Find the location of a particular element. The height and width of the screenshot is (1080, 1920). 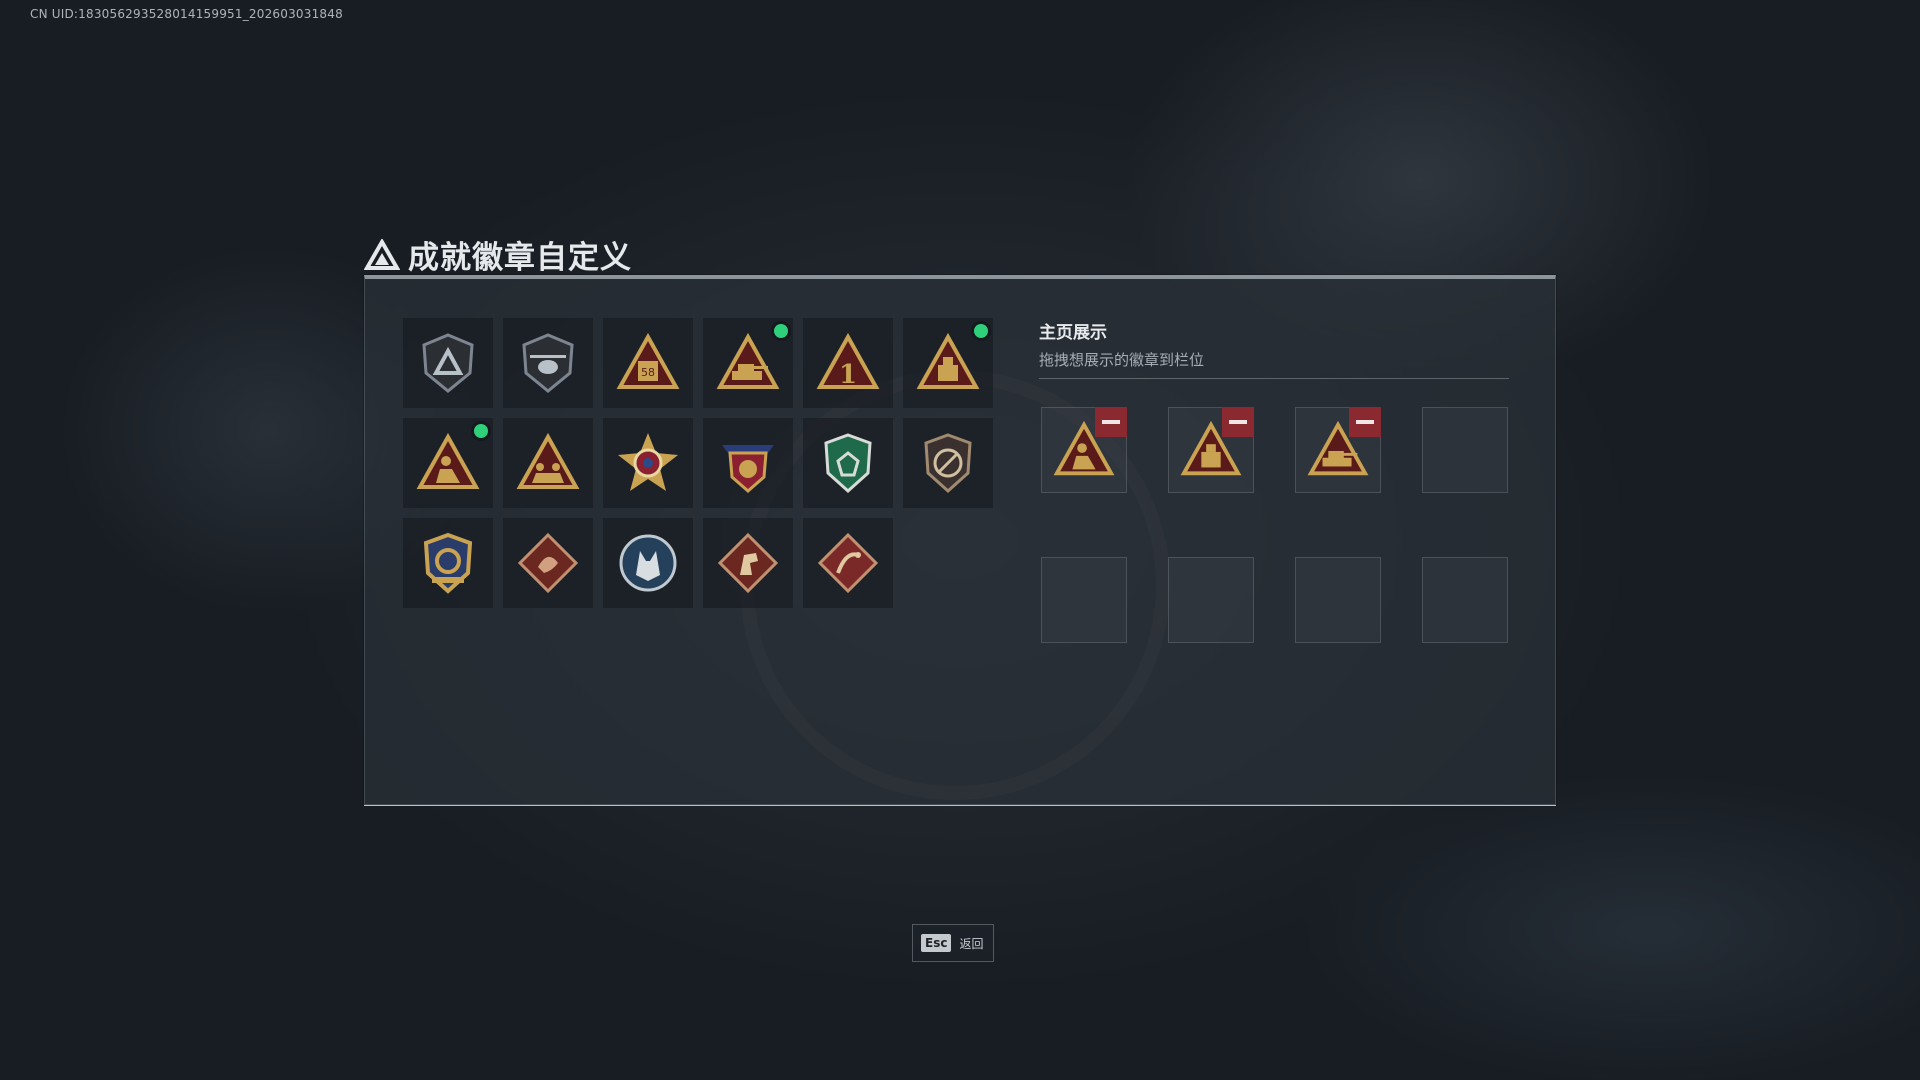

svg-text: 58 is located at coordinates (648, 372).